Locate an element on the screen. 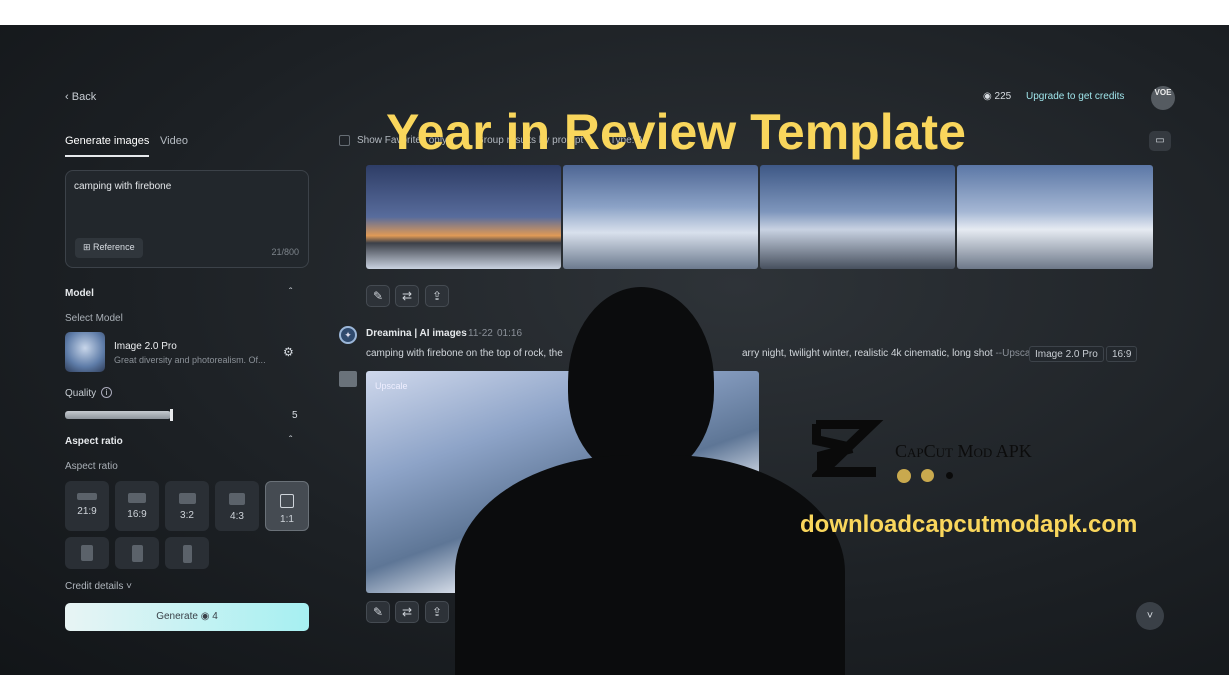  aspect-4-3: 4:3 is located at coordinates (237, 506).